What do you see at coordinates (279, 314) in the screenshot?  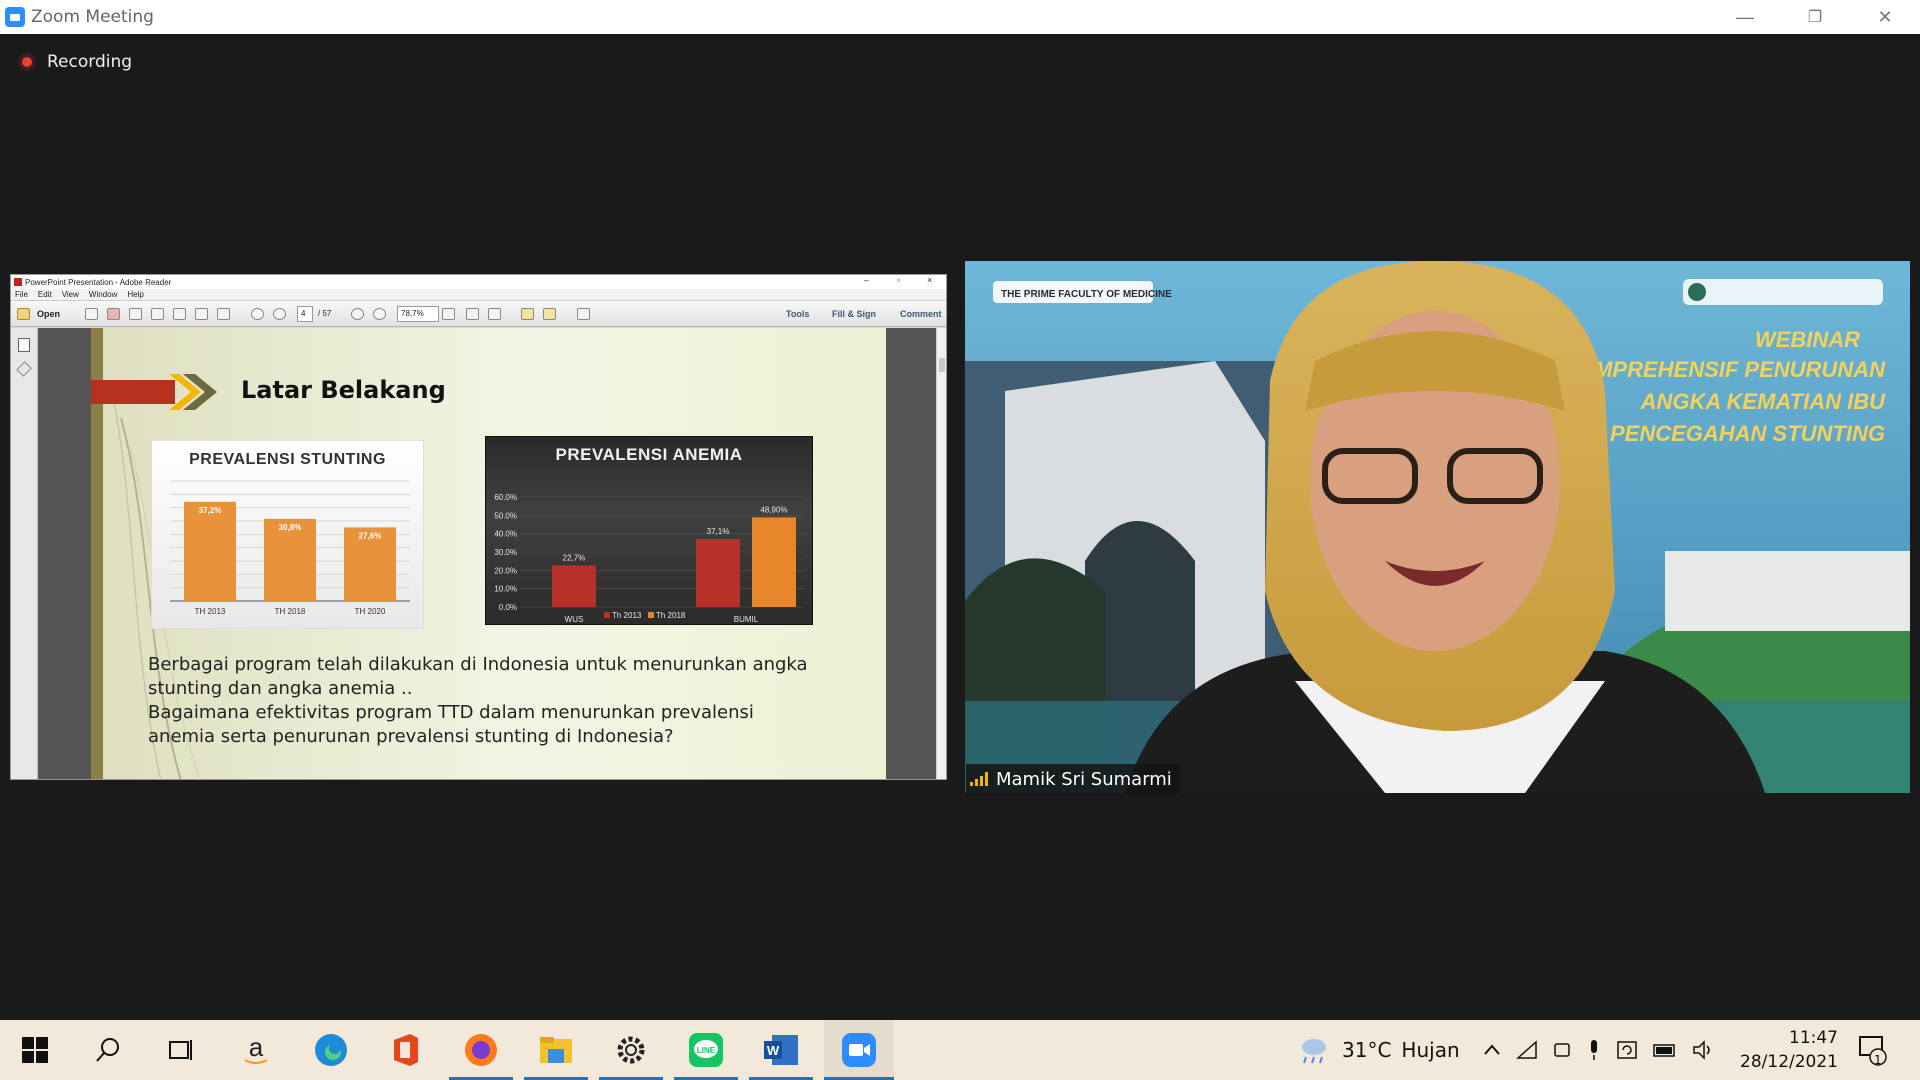 I see `page-down-icon` at bounding box center [279, 314].